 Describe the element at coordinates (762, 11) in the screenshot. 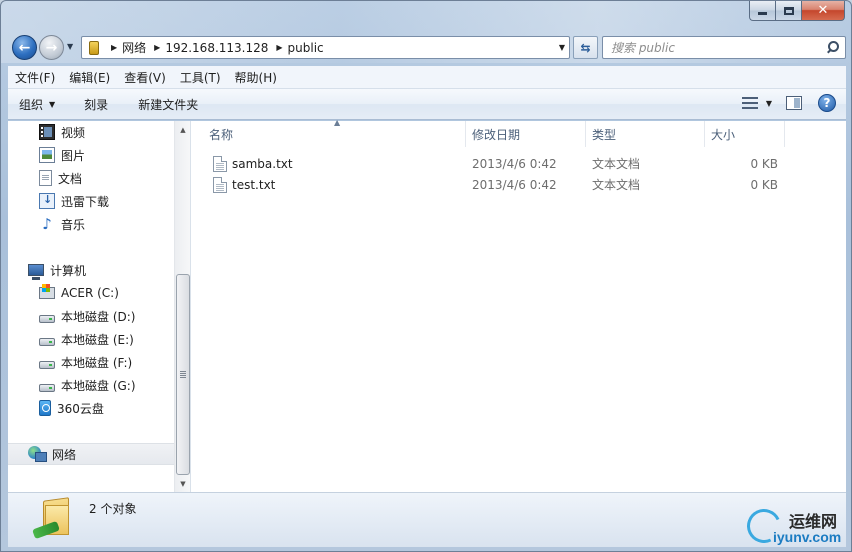

I see `minimize-button` at that location.